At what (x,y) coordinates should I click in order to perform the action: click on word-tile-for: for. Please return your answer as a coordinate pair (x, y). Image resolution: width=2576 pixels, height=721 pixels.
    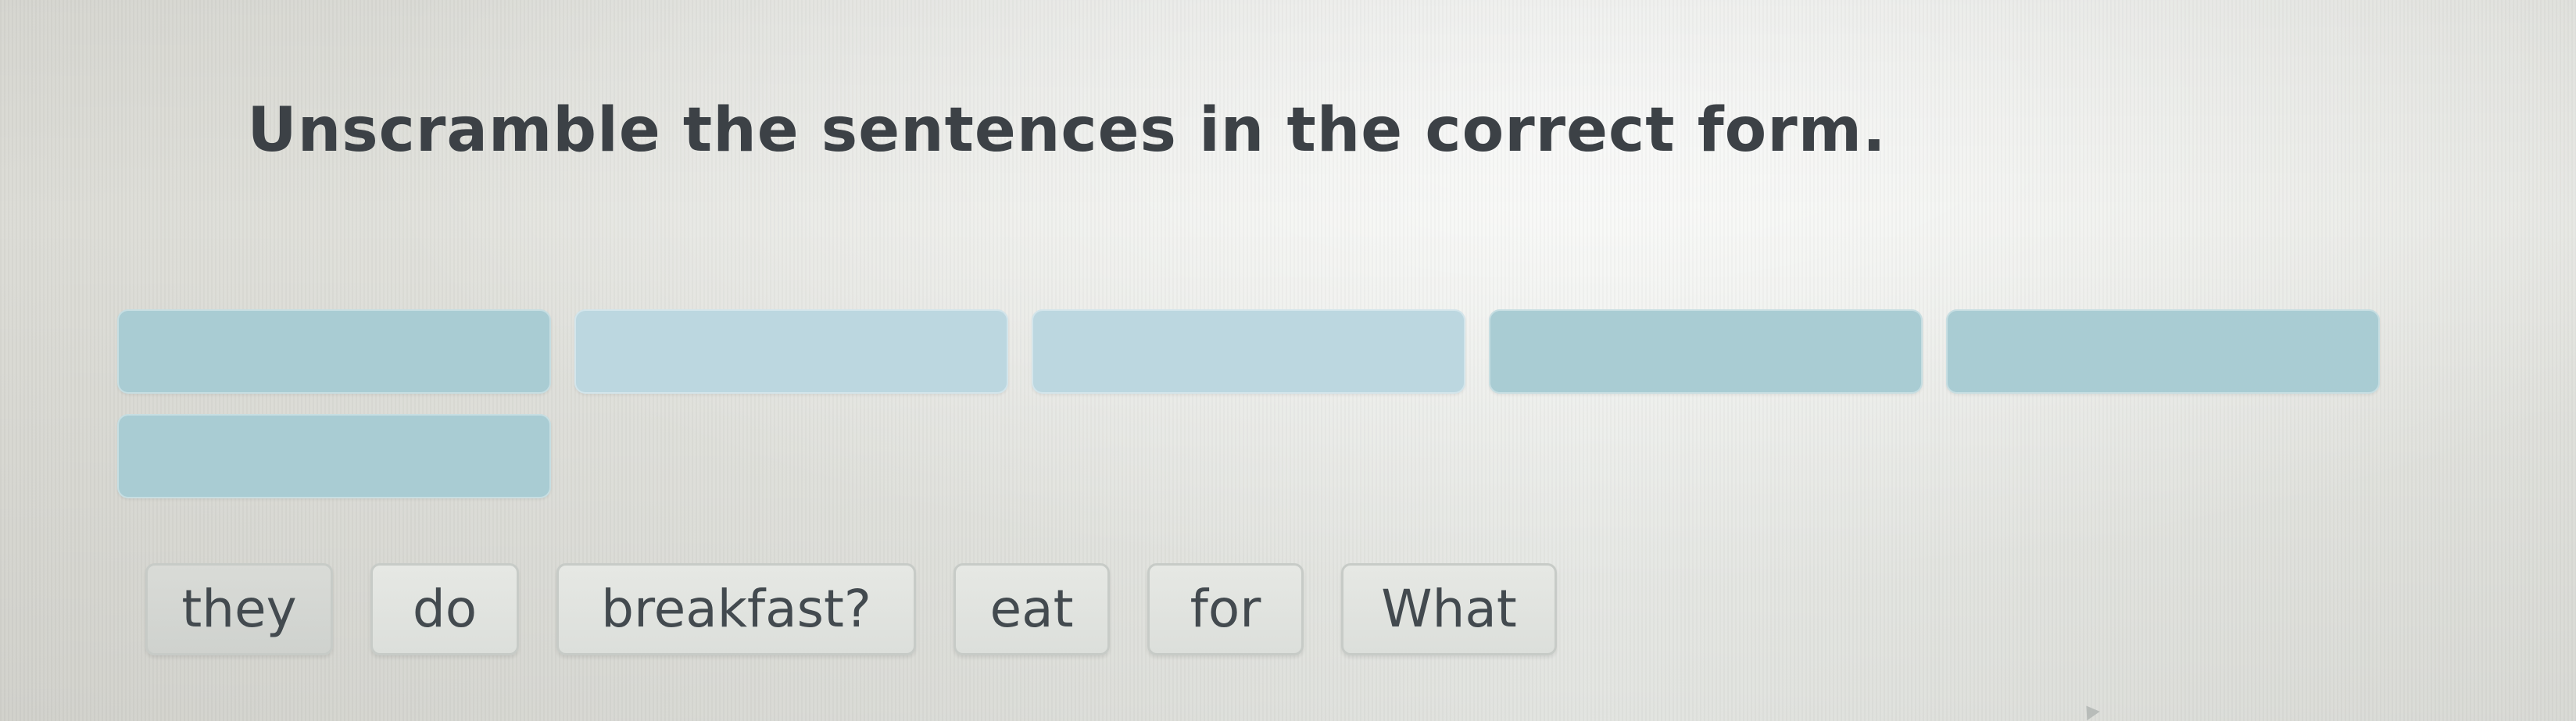
    Looking at the image, I should click on (1225, 609).